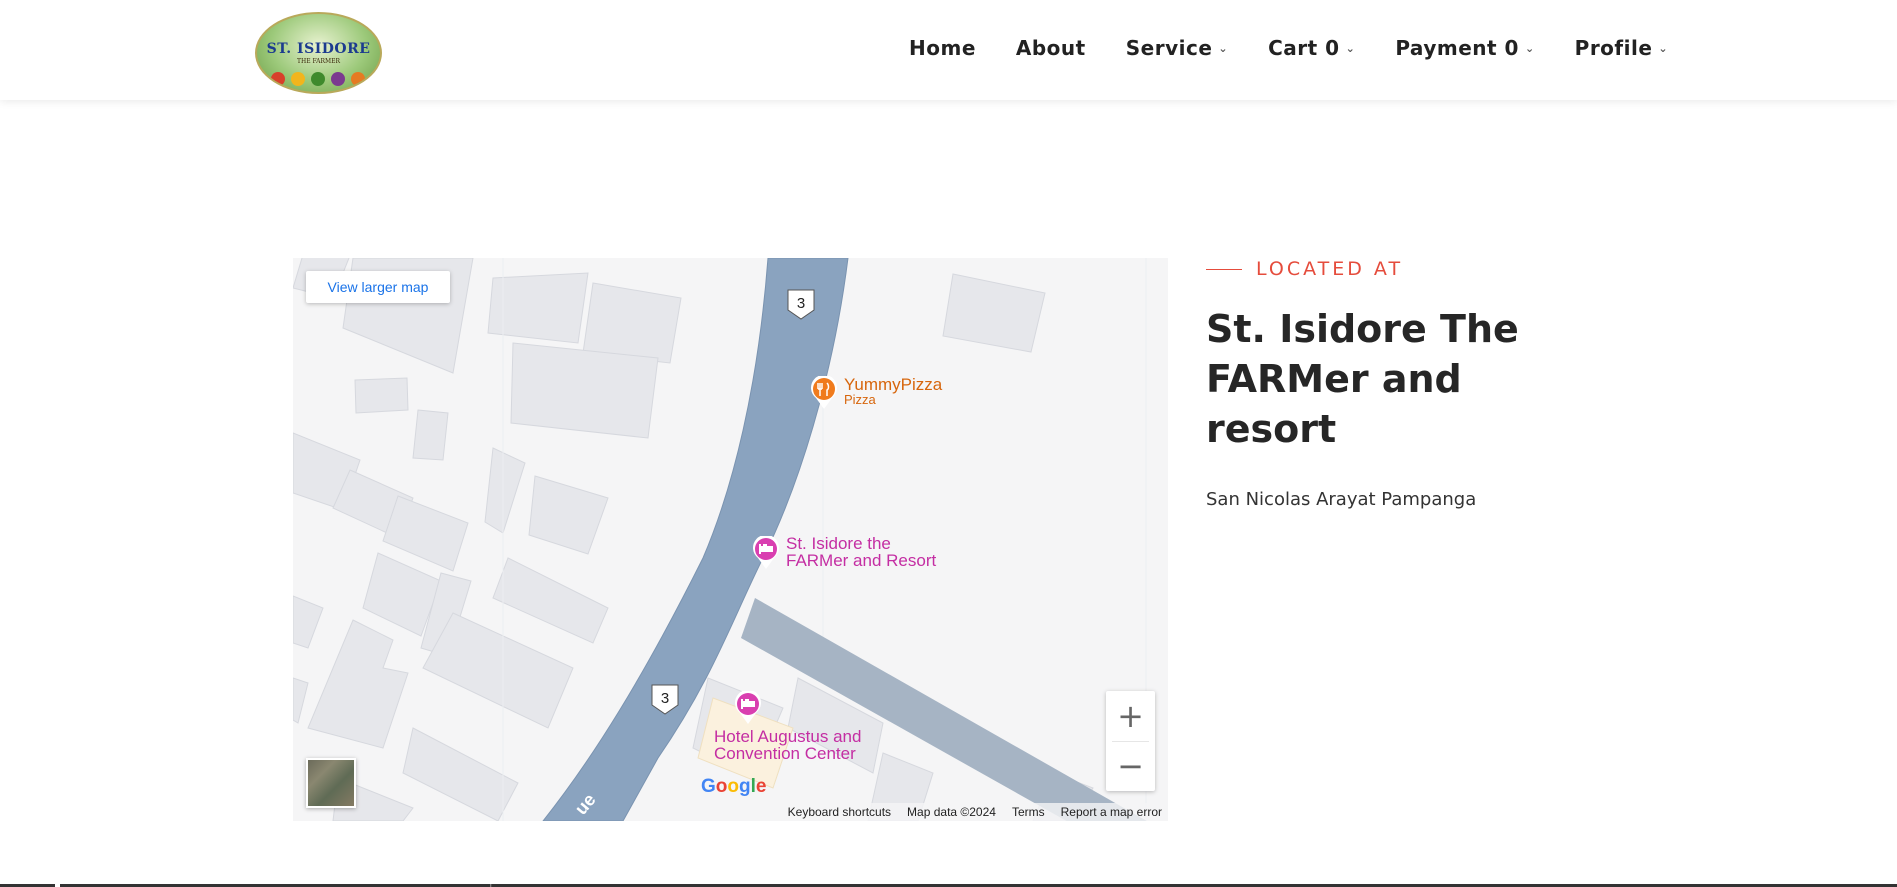  I want to click on nav-about: About, so click(1051, 48).